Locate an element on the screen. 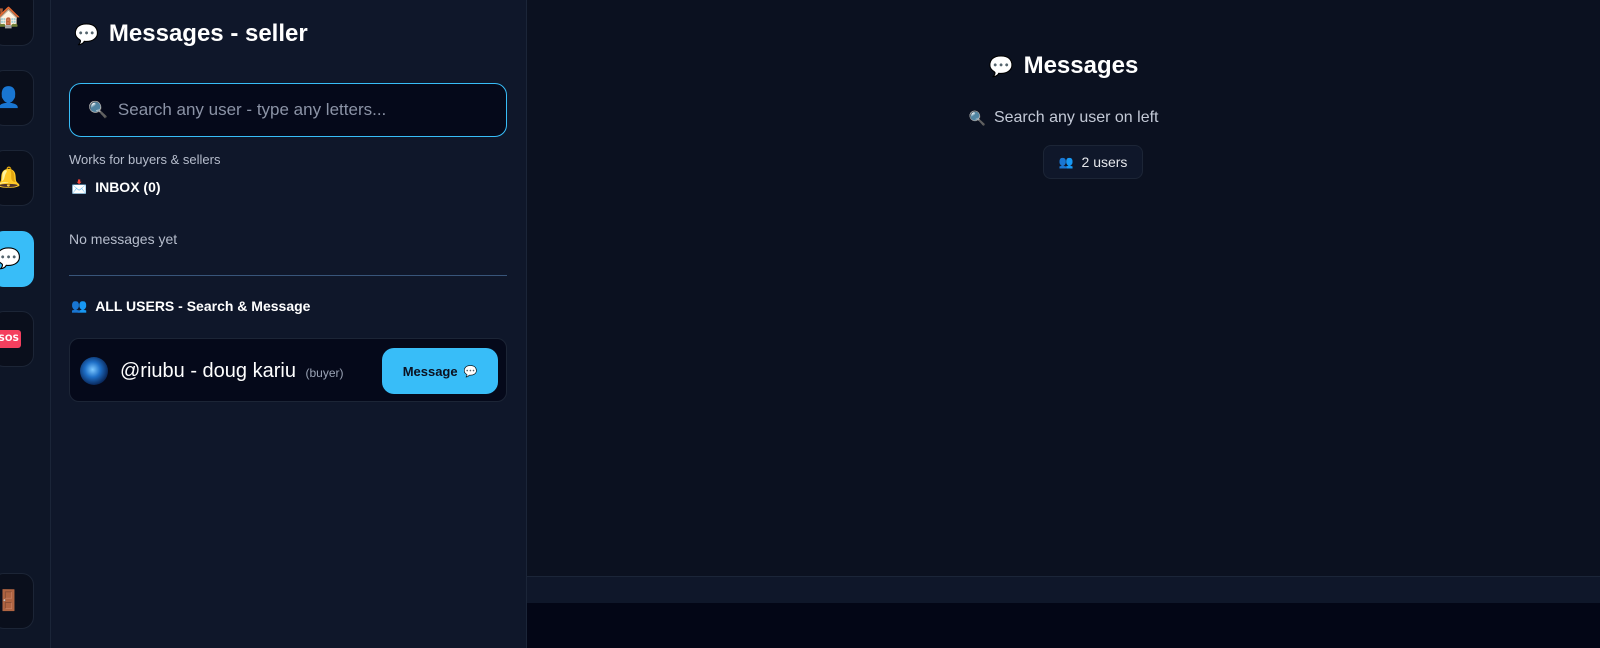 Image resolution: width=1600 pixels, height=648 pixels. rail-messages-button: 💬 is located at coordinates (17, 259).